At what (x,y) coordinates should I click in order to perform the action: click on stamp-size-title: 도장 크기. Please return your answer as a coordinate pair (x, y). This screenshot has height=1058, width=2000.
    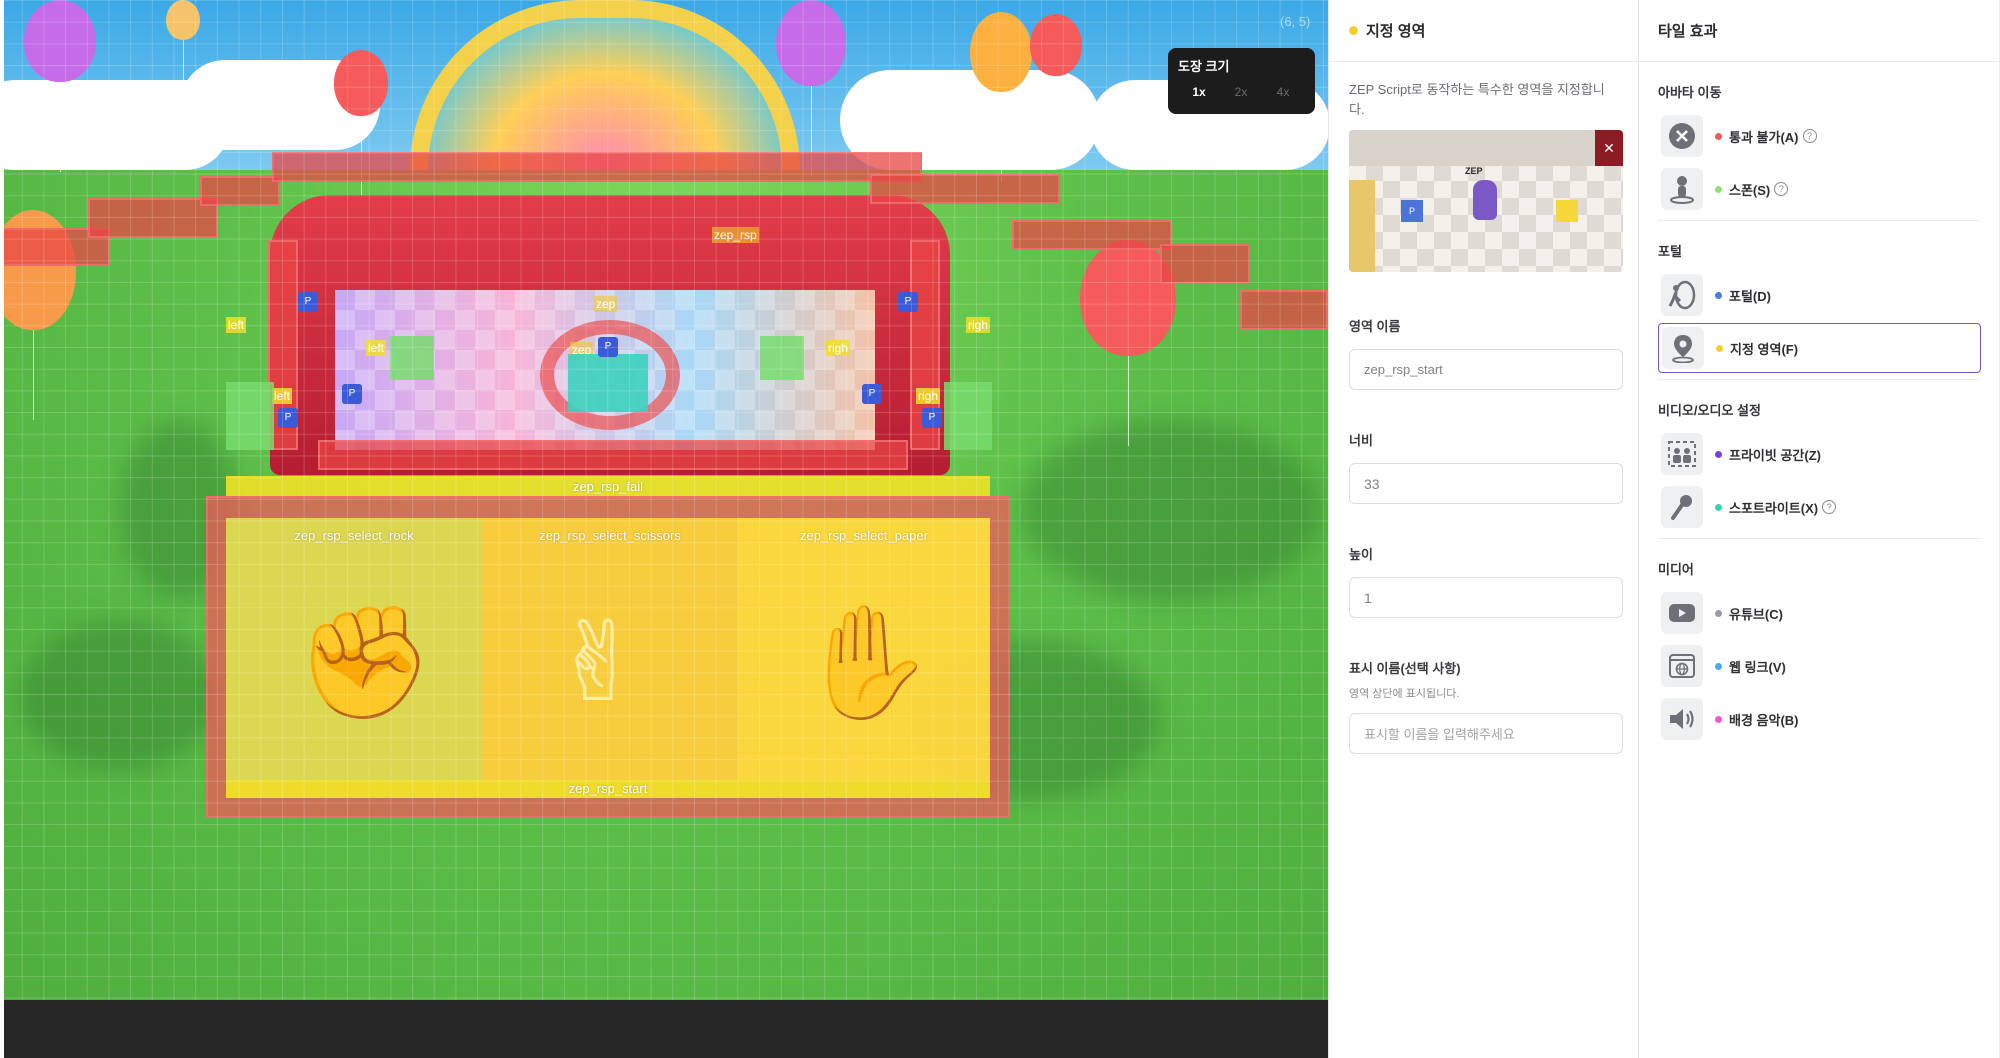
    Looking at the image, I should click on (1204, 66).